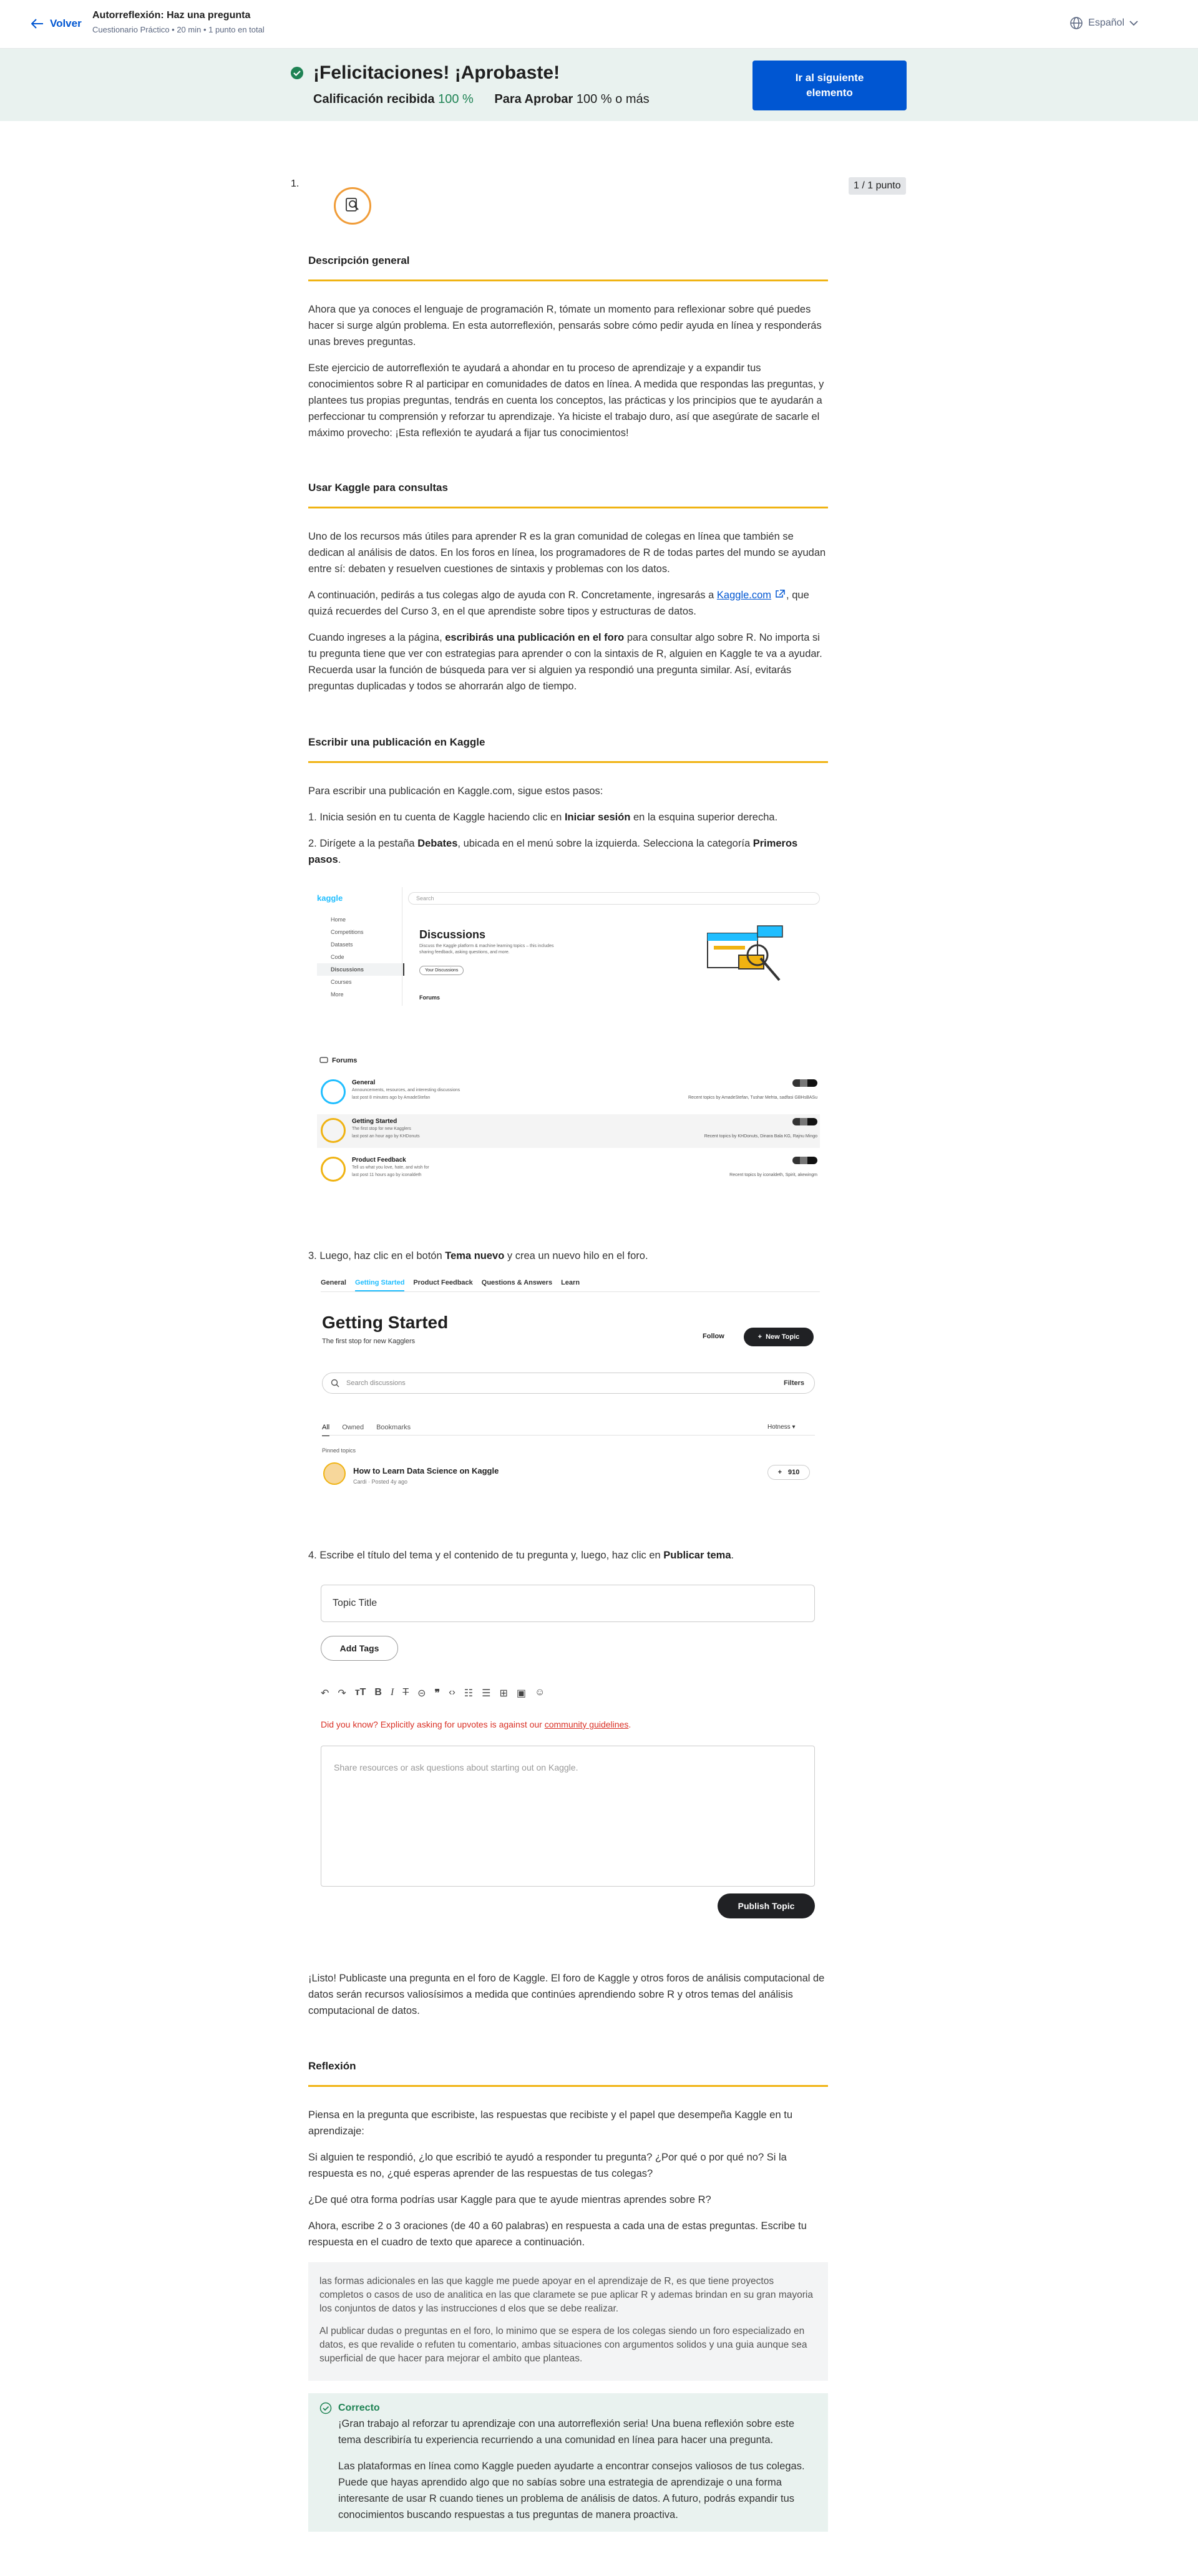 Image resolution: width=1198 pixels, height=2576 pixels. I want to click on subtab: Bookmarks, so click(393, 1427).